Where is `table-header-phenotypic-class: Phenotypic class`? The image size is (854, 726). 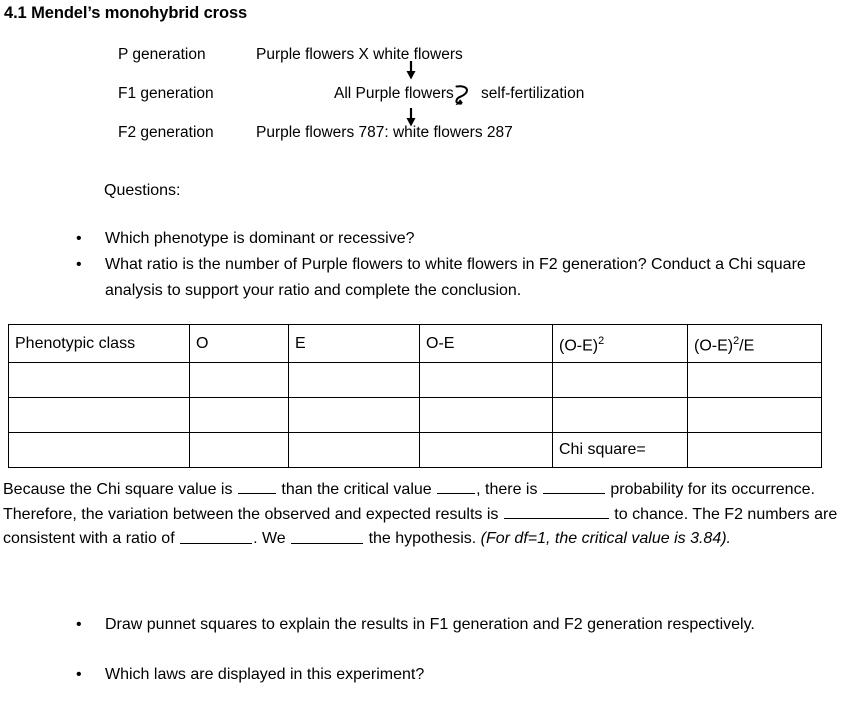 table-header-phenotypic-class: Phenotypic class is located at coordinates (99, 343).